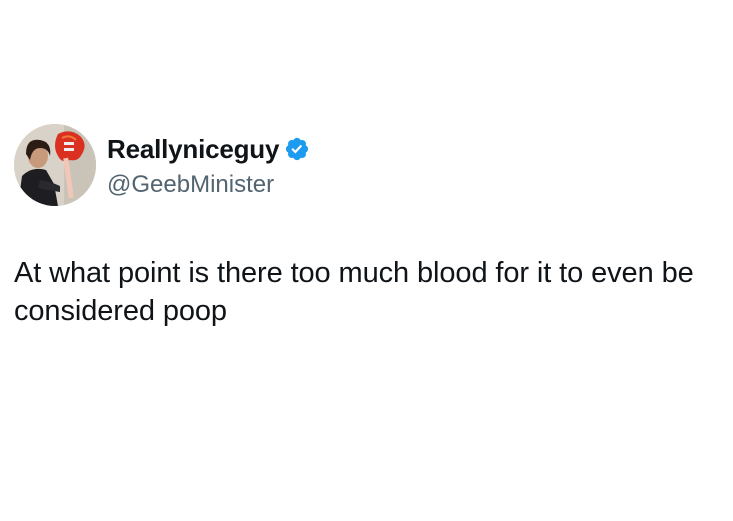 This screenshot has width=733, height=521. Describe the element at coordinates (193, 149) in the screenshot. I see `display-name: Reallyniceguy` at that location.